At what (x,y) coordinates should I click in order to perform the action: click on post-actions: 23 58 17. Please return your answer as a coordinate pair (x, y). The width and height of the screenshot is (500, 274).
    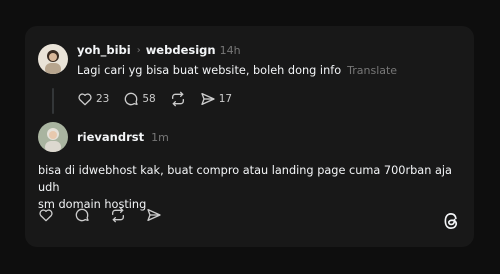
    Looking at the image, I should click on (161, 99).